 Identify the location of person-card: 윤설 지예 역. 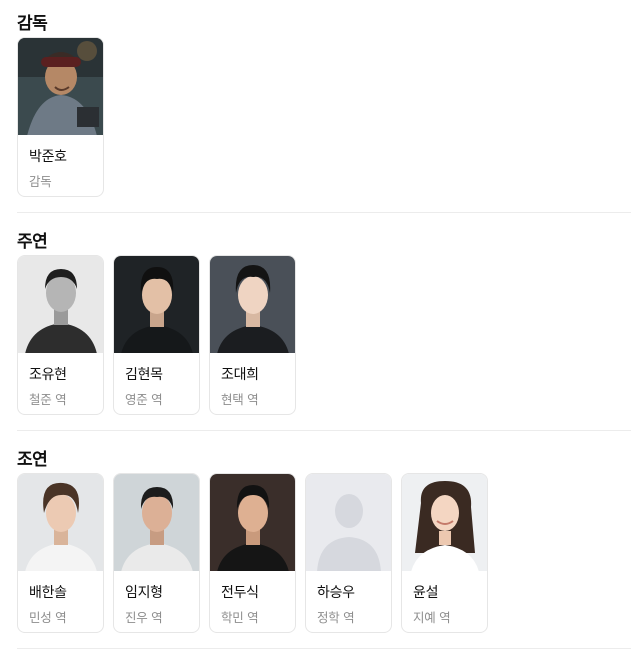
(444, 553).